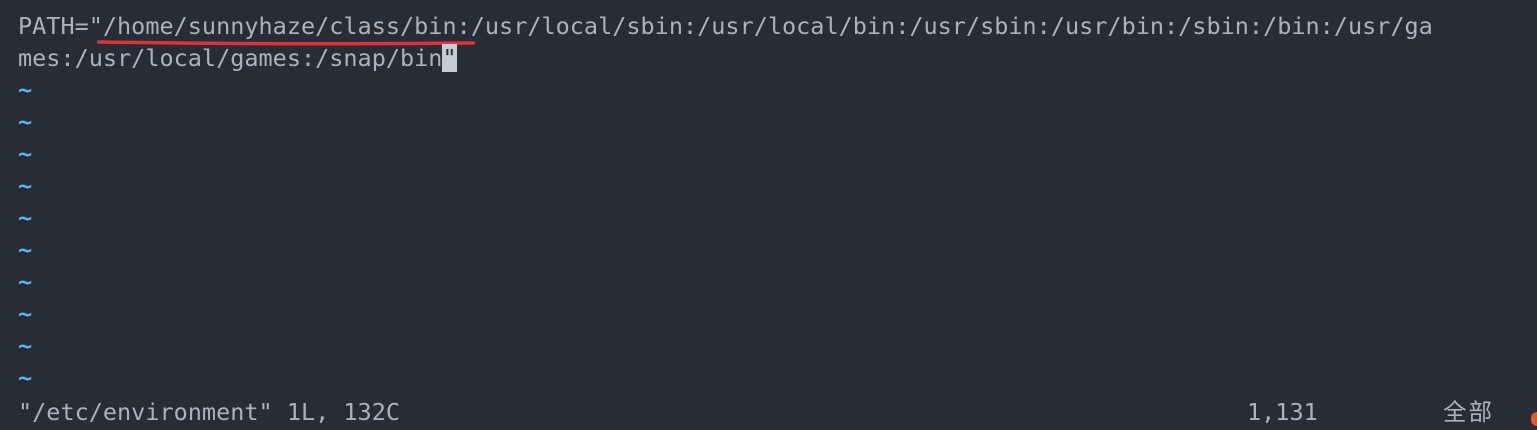 The width and height of the screenshot is (1537, 430). Describe the element at coordinates (1468, 412) in the screenshot. I see `status-scroll-position: 全部` at that location.